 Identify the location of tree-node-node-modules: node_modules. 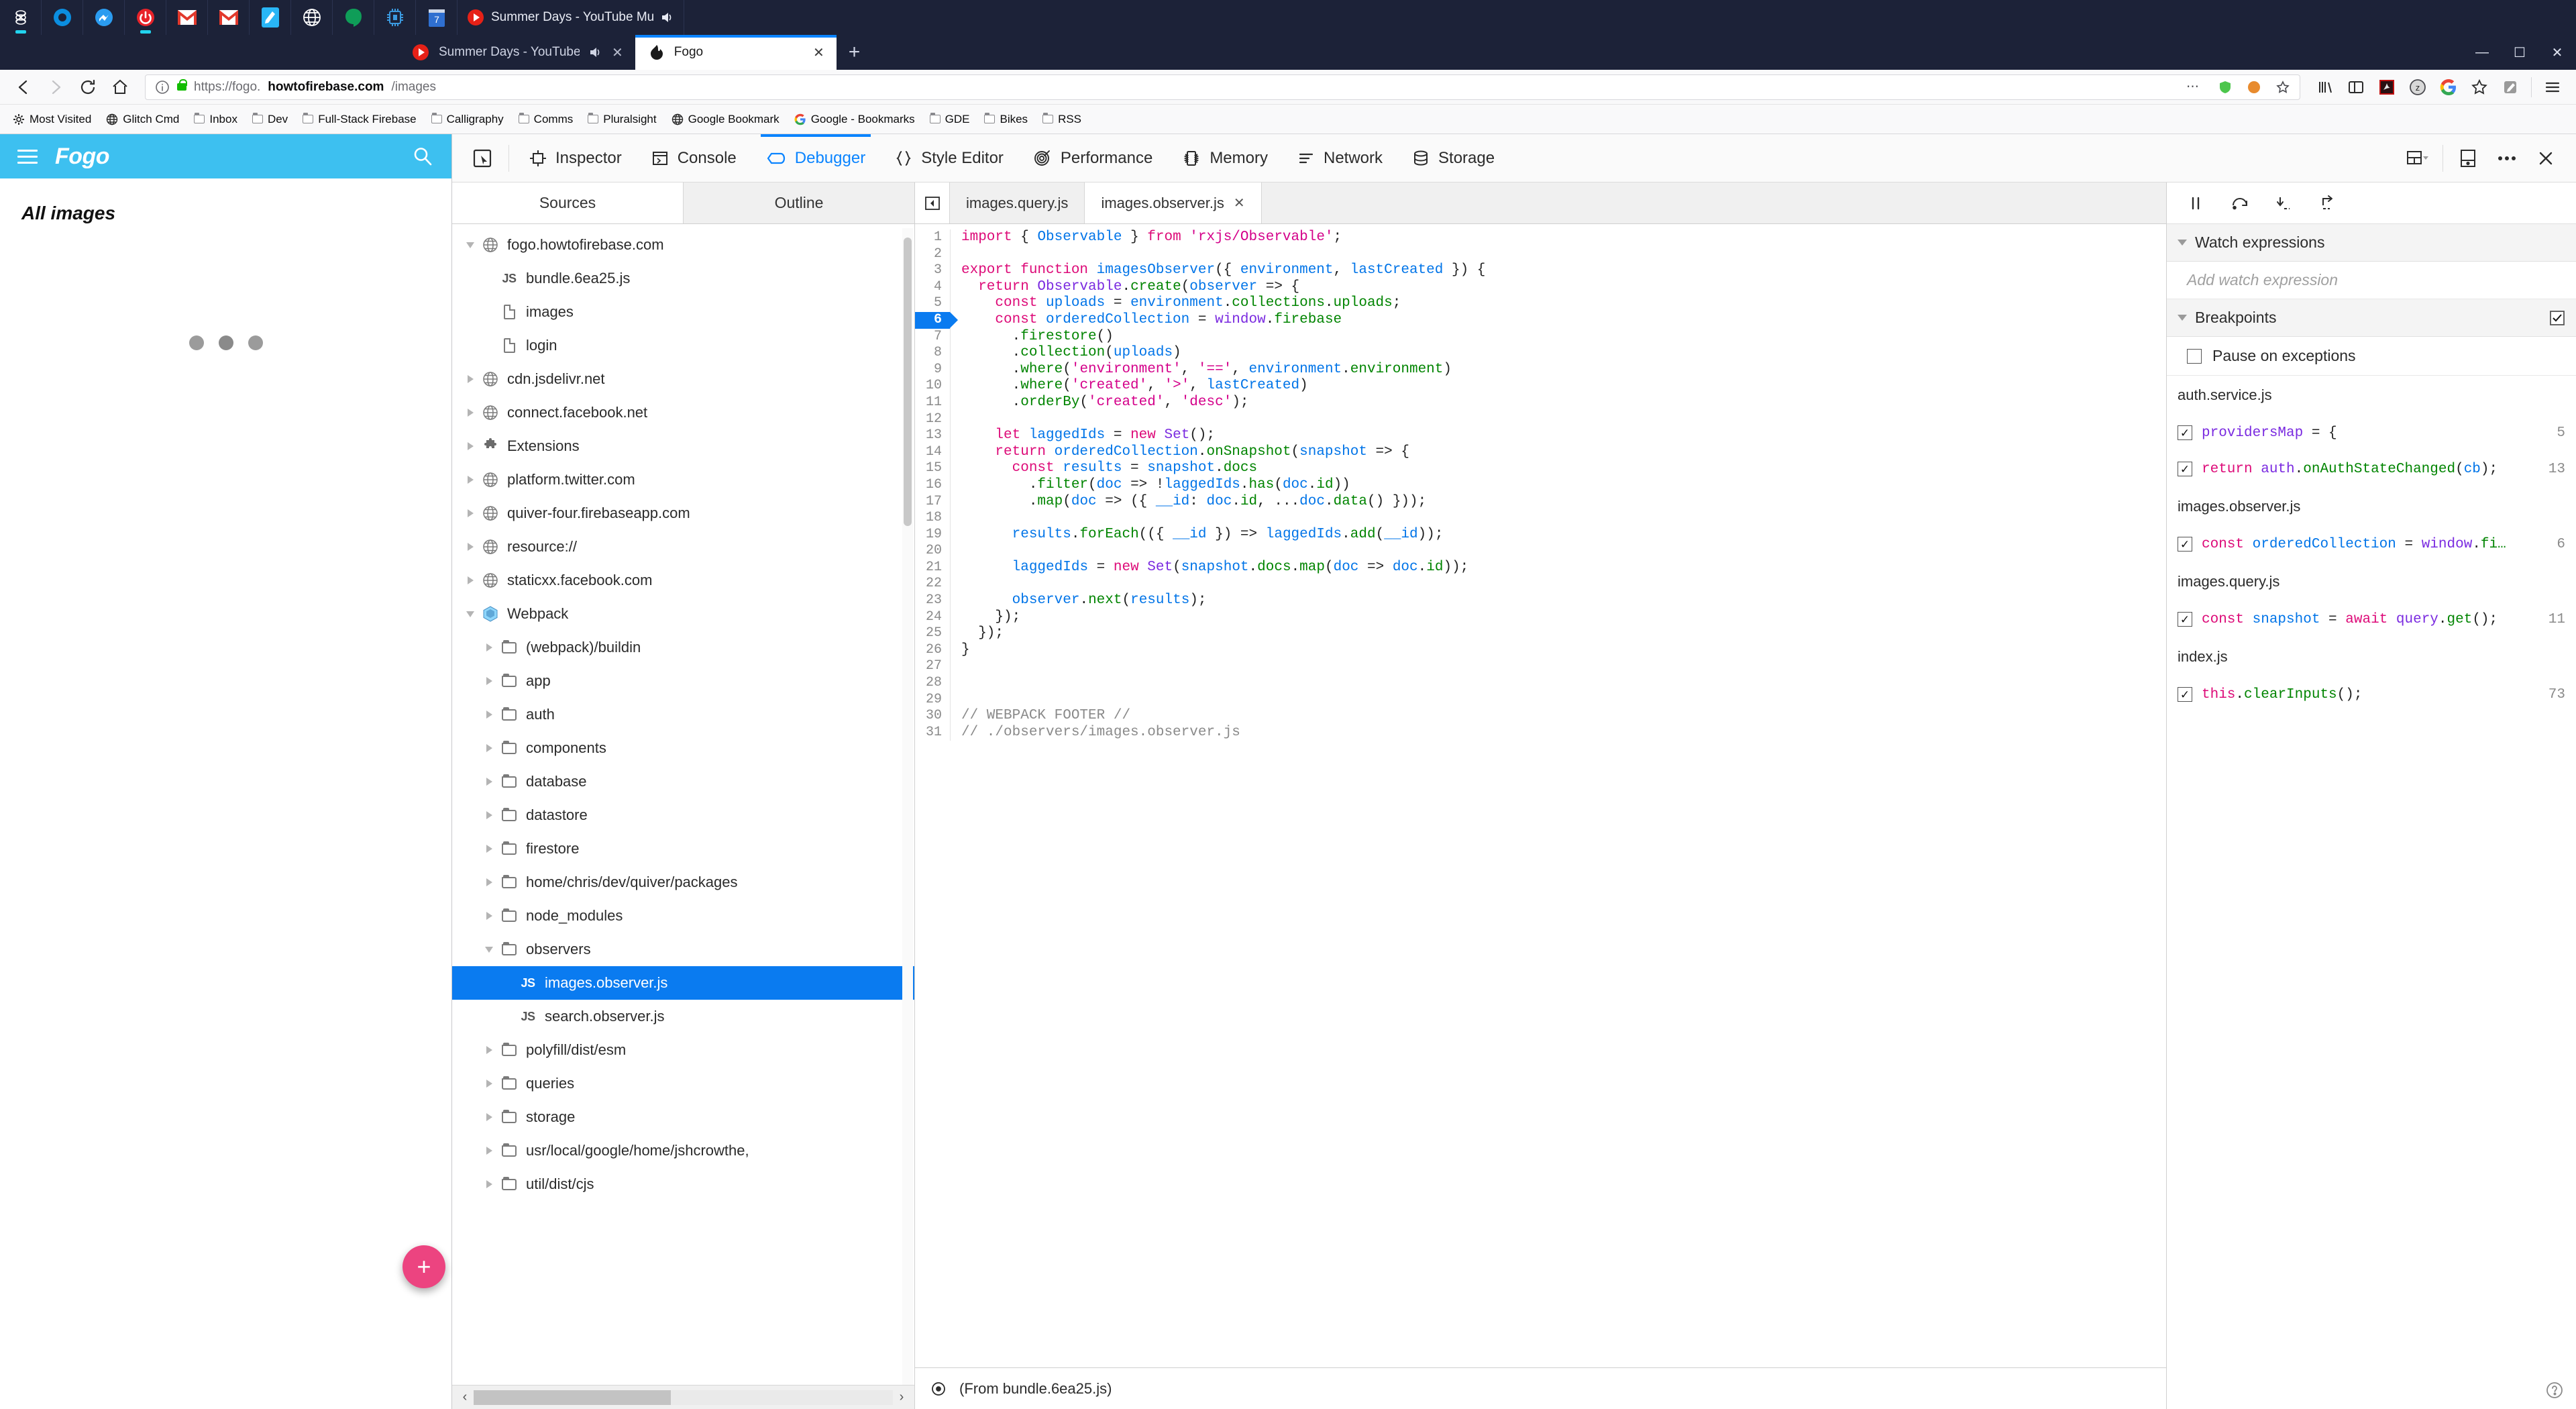
(683, 916).